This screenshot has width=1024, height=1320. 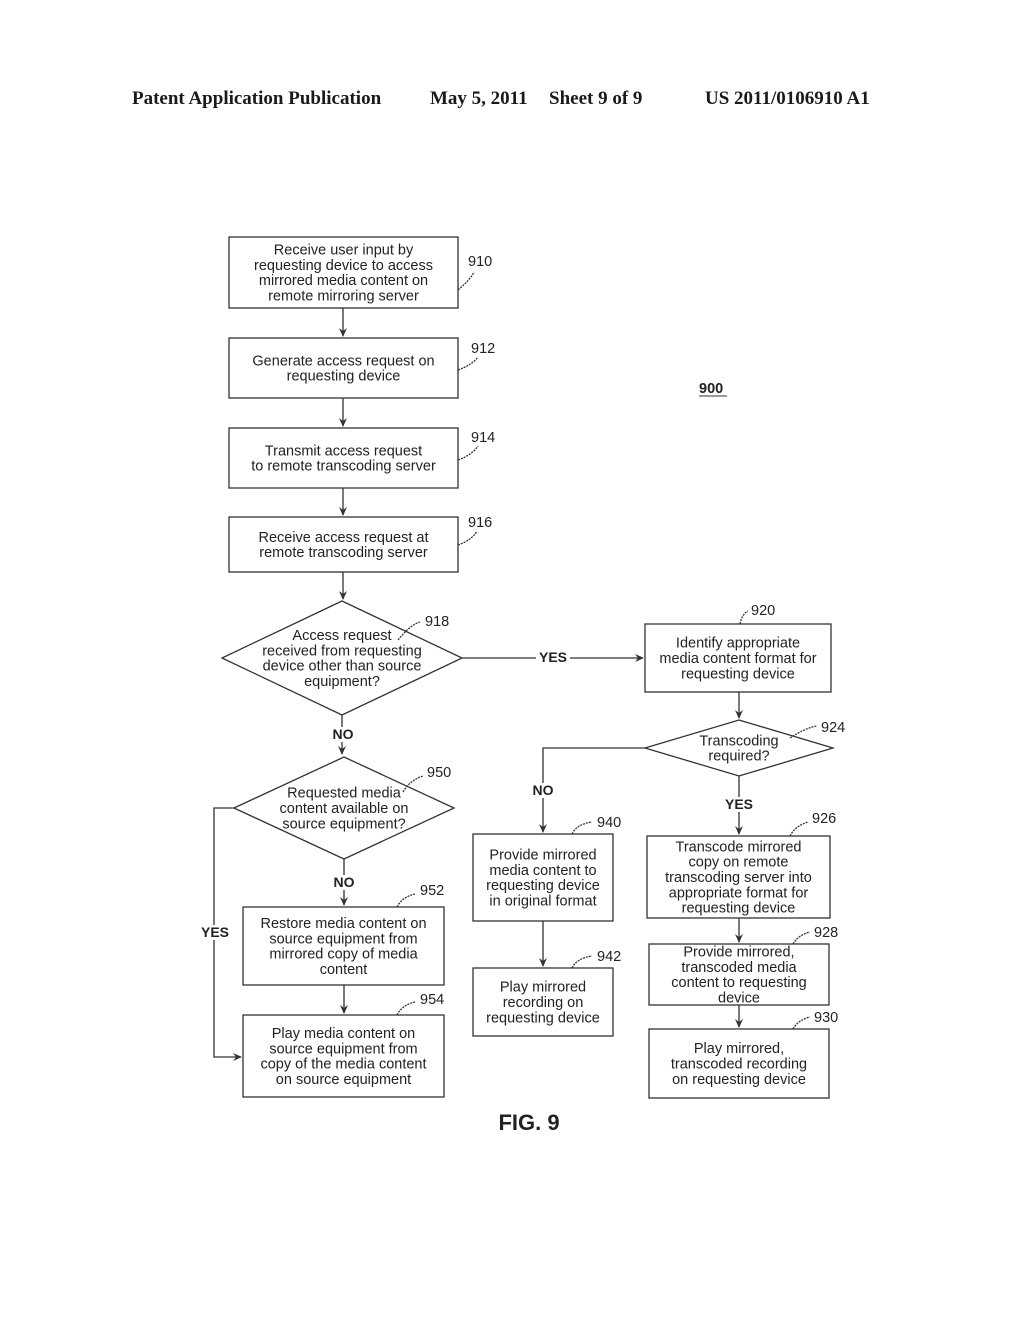 I want to click on reference-numeral: 954, so click(x=432, y=1000).